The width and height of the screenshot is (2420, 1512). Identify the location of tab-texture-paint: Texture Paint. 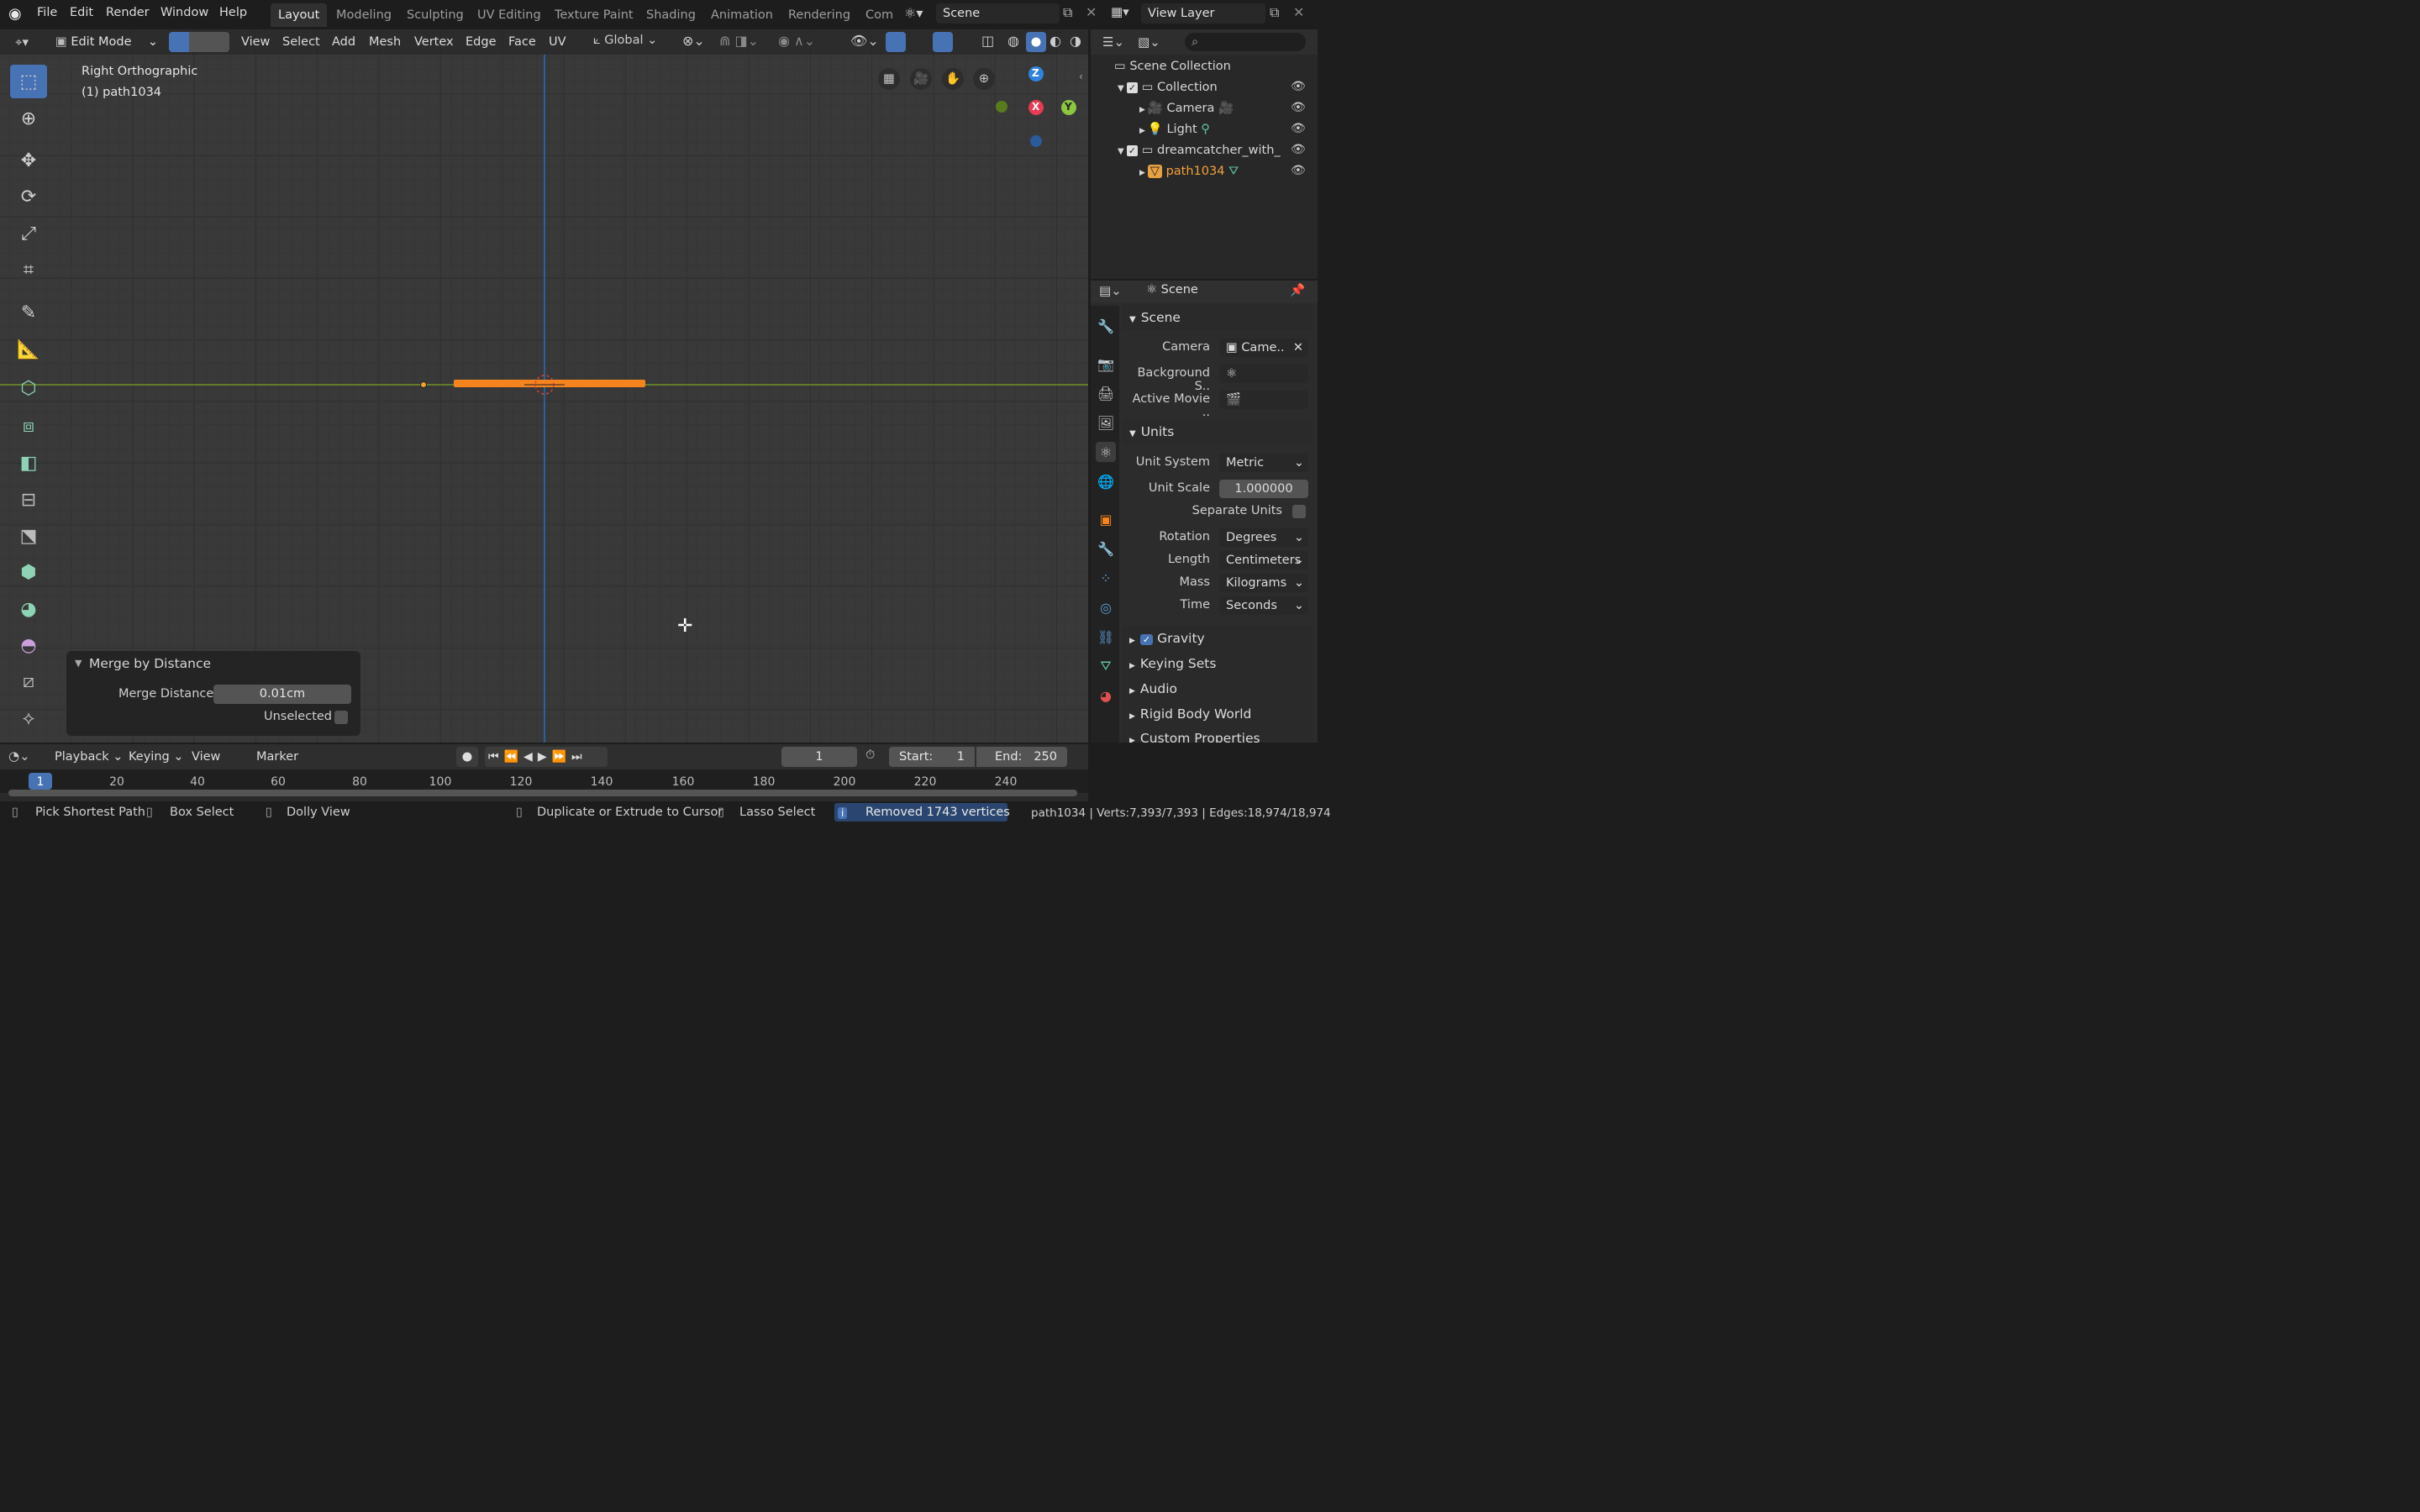
(594, 15).